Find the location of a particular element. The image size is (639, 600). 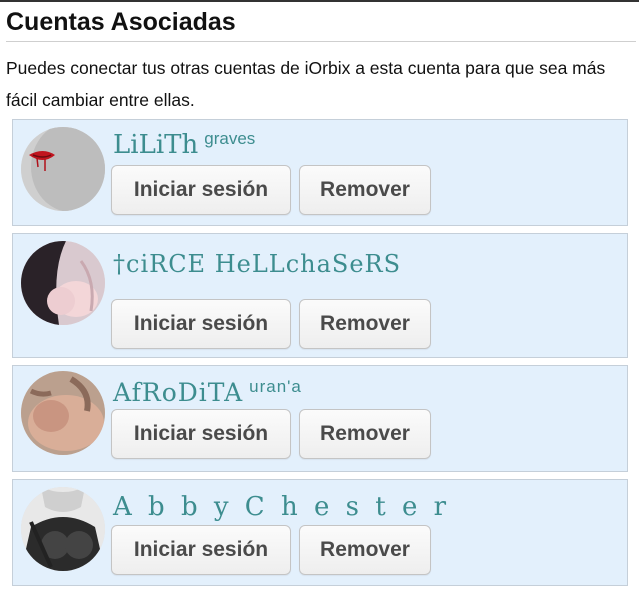

account-name: A b b y C h e s t e r is located at coordinates (281, 507).